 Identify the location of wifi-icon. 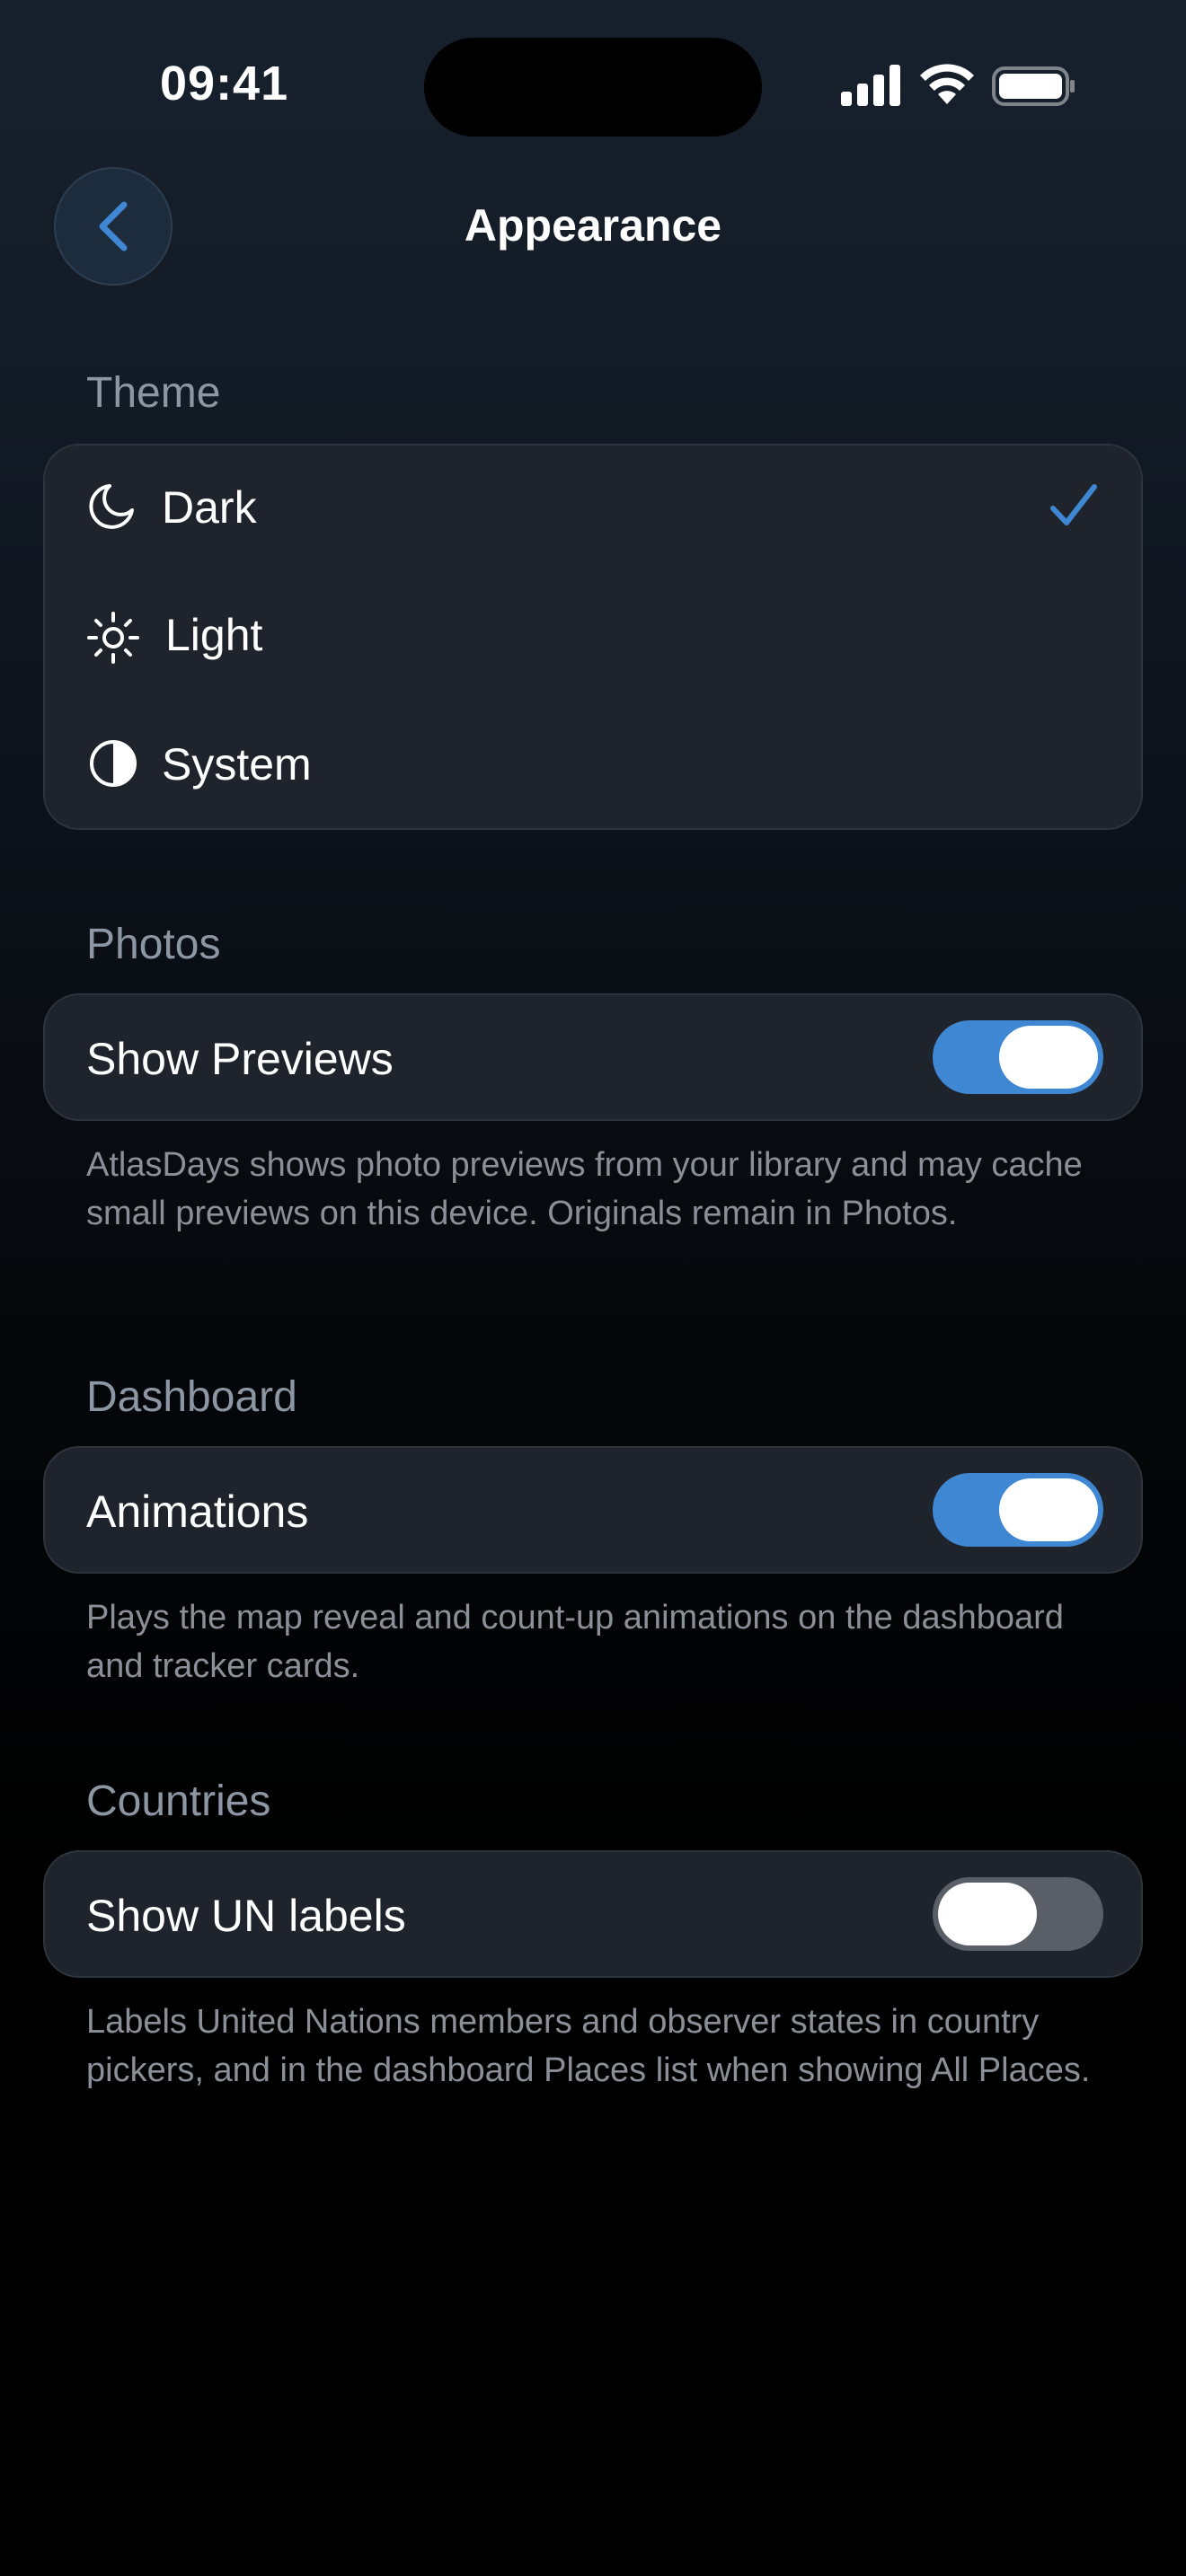
(947, 84).